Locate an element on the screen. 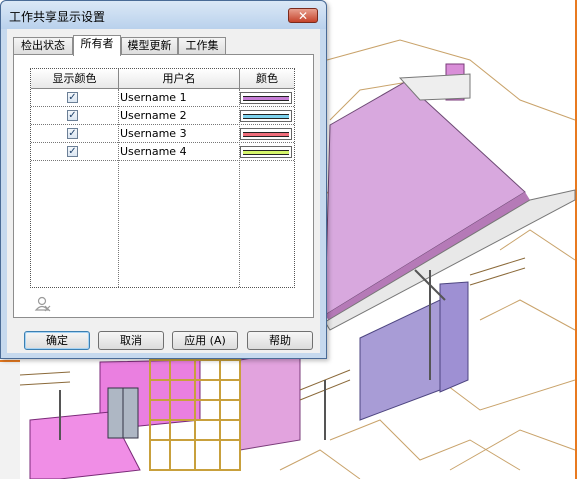 The image size is (577, 479). help-button: 帮助 is located at coordinates (280, 340).